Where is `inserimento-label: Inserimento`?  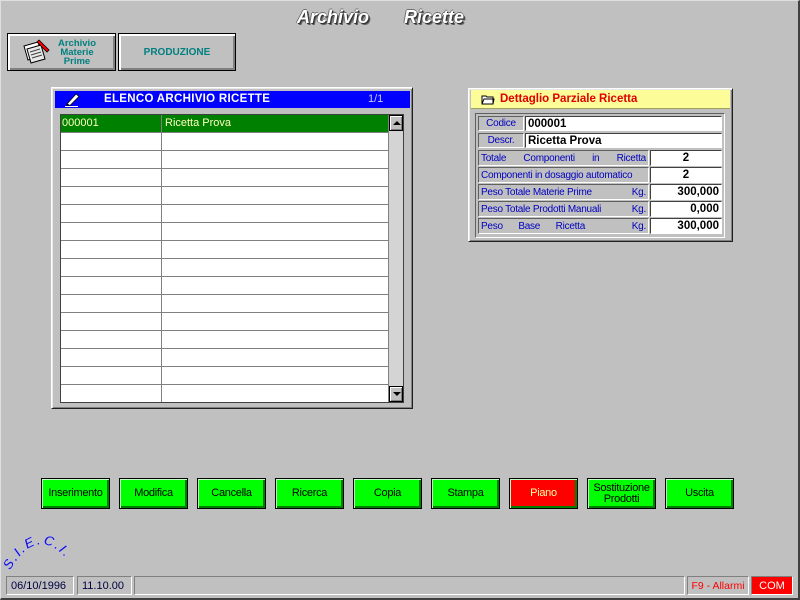 inserimento-label: Inserimento is located at coordinates (75, 493).